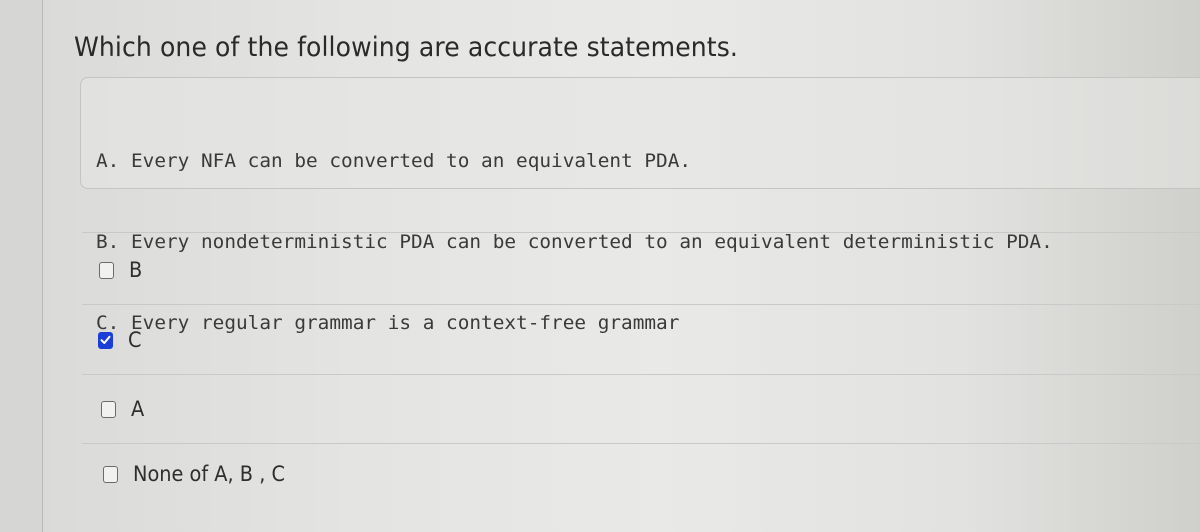 This screenshot has height=532, width=1200. I want to click on option-label: A, so click(138, 409).